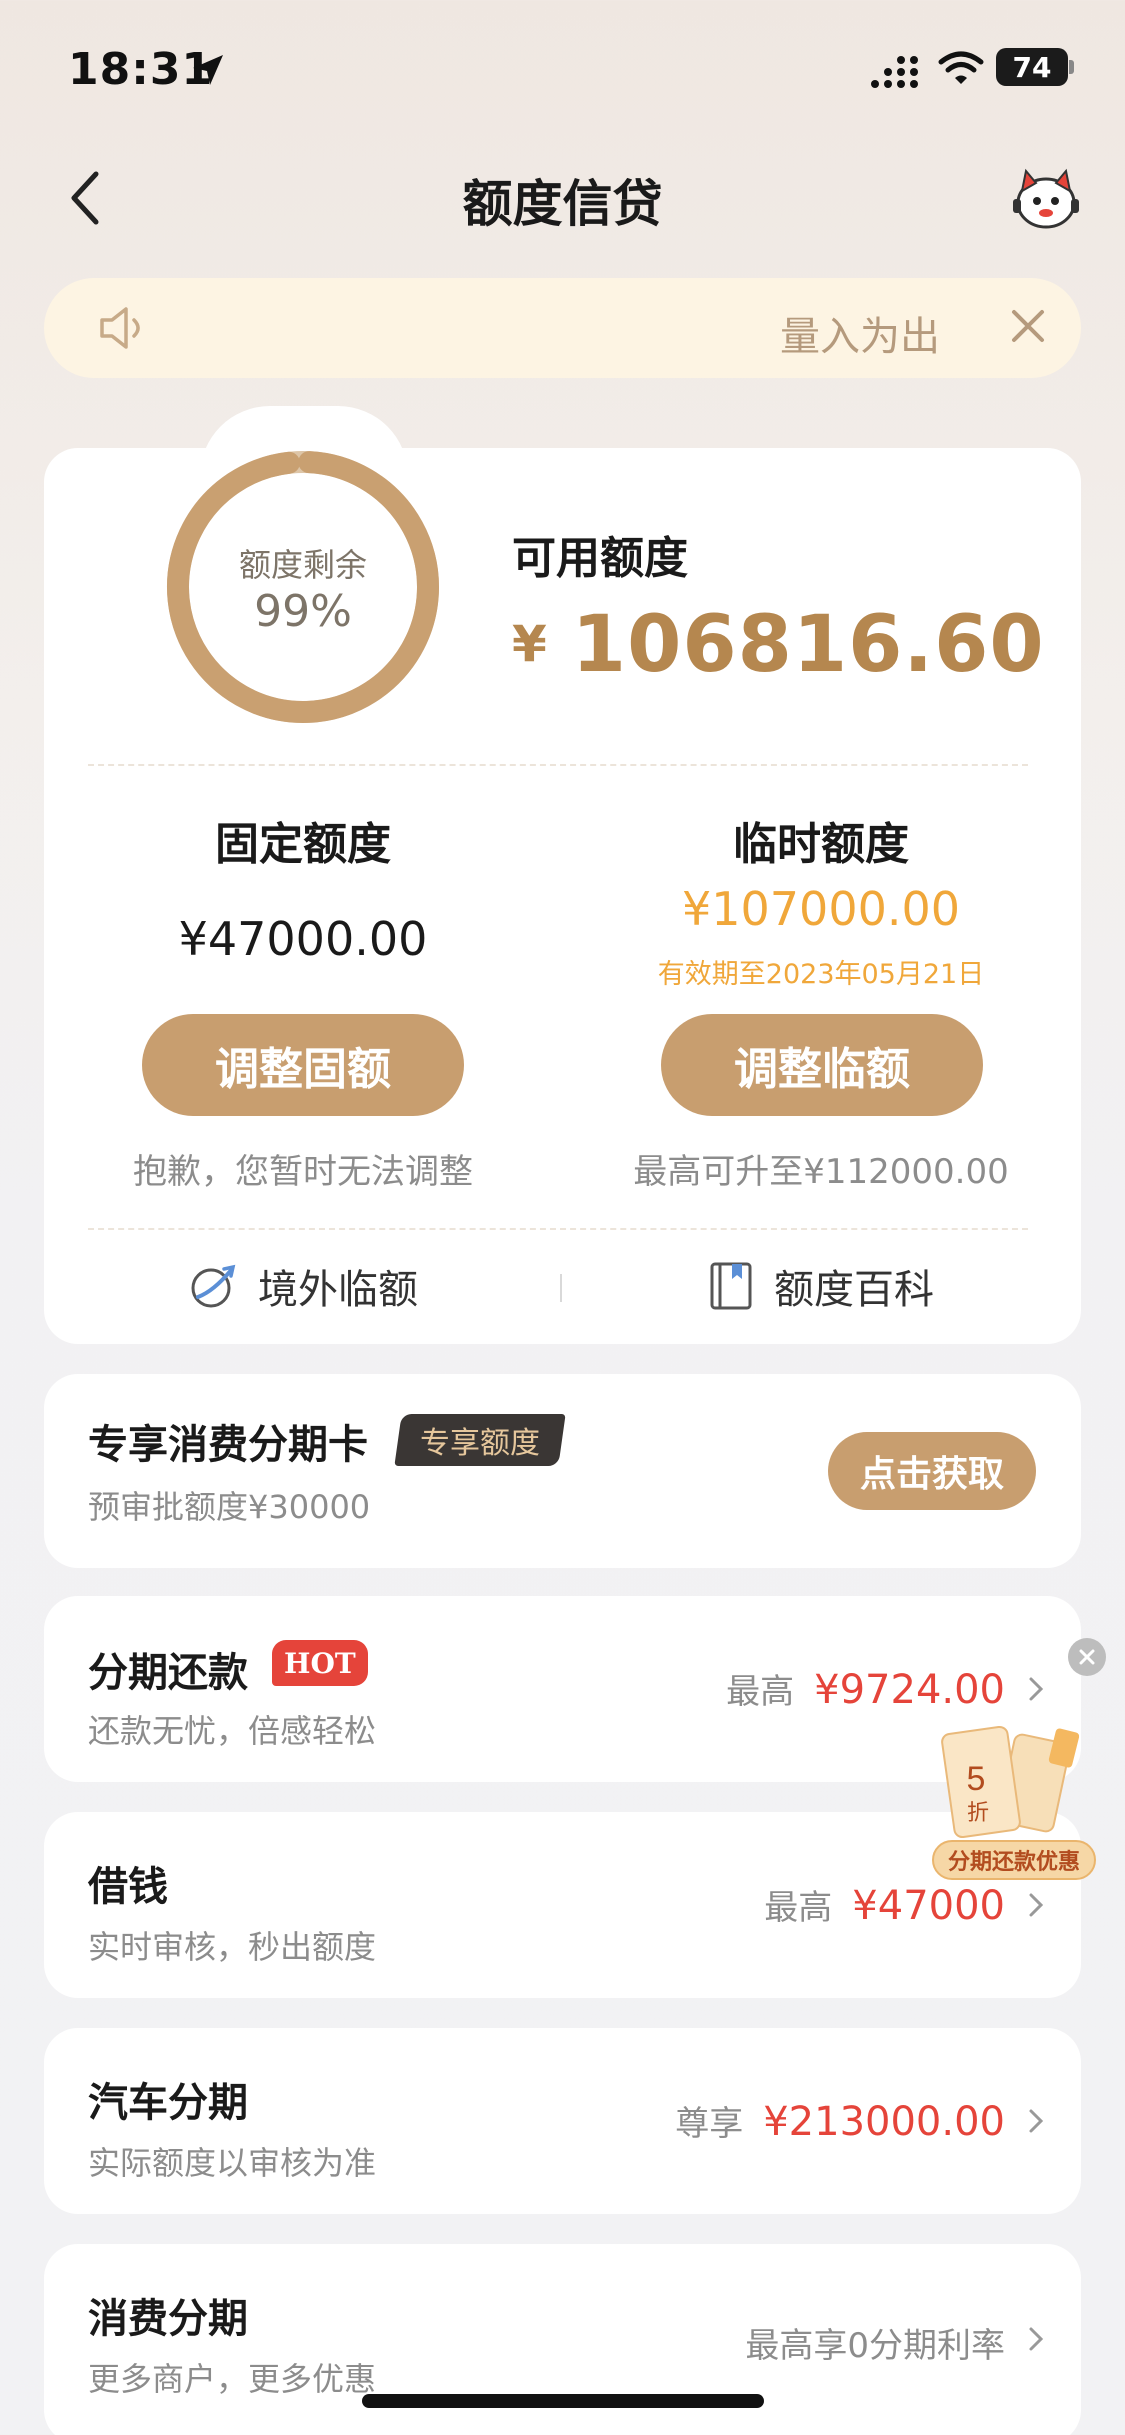 Image resolution: width=1125 pixels, height=2435 pixels. I want to click on adjust-temp-button: 调整临额, so click(822, 1065).